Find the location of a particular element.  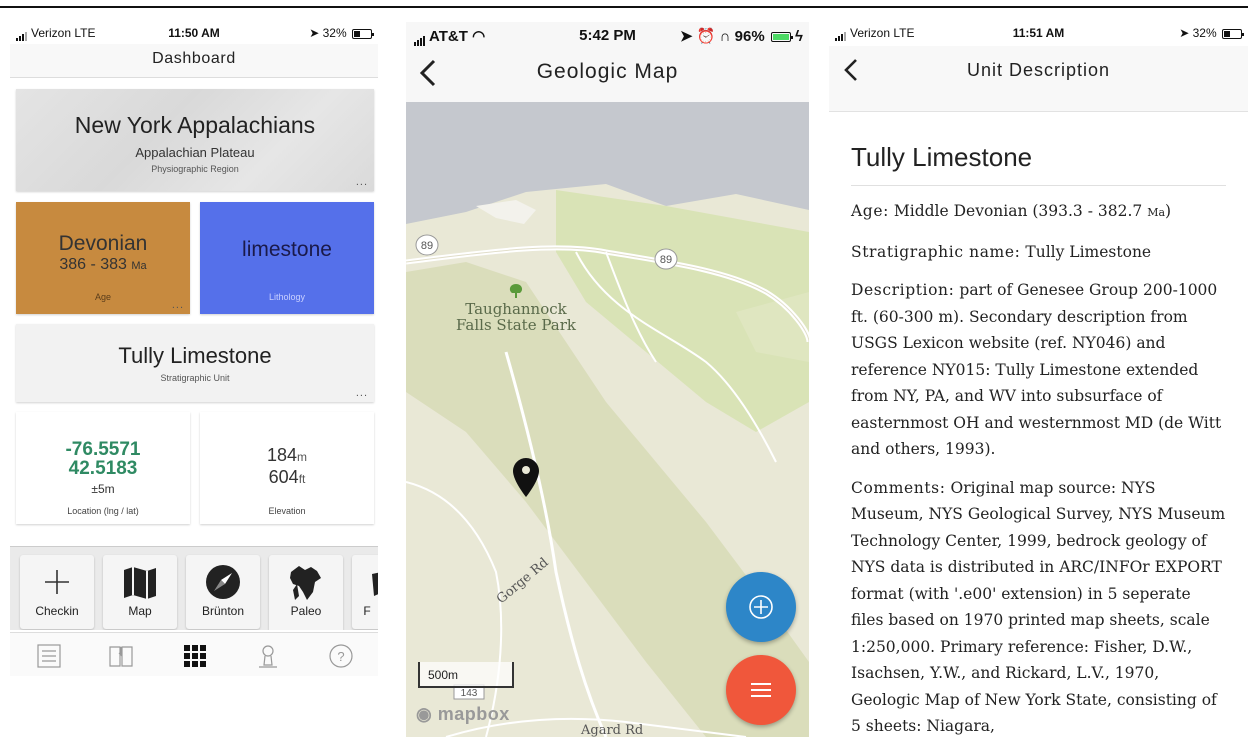

tool-row: Checkin Map Brünton Paleo F is located at coordinates (194, 588).